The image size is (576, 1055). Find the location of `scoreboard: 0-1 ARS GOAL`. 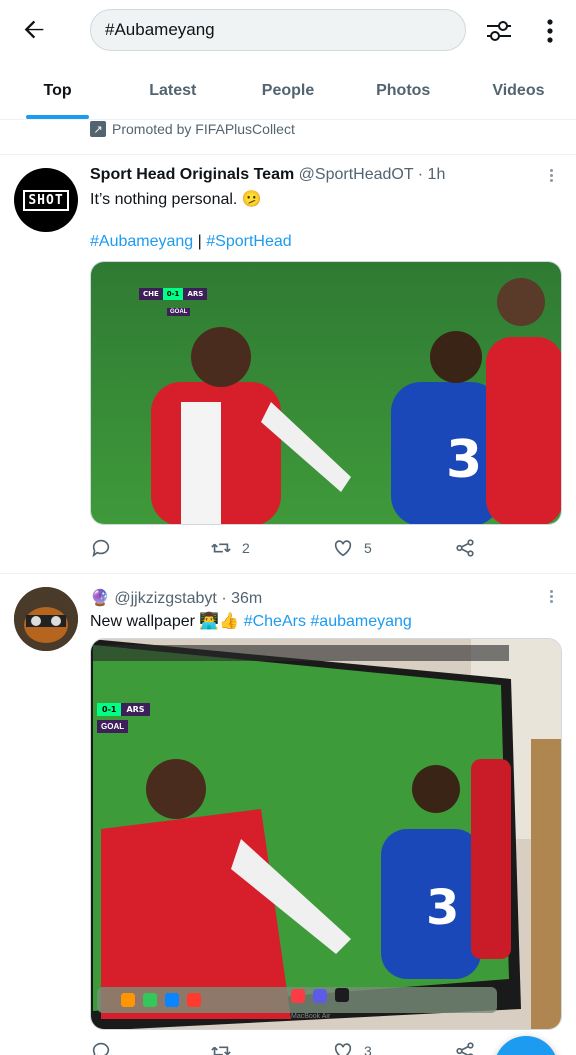

scoreboard: 0-1 ARS GOAL is located at coordinates (123, 718).